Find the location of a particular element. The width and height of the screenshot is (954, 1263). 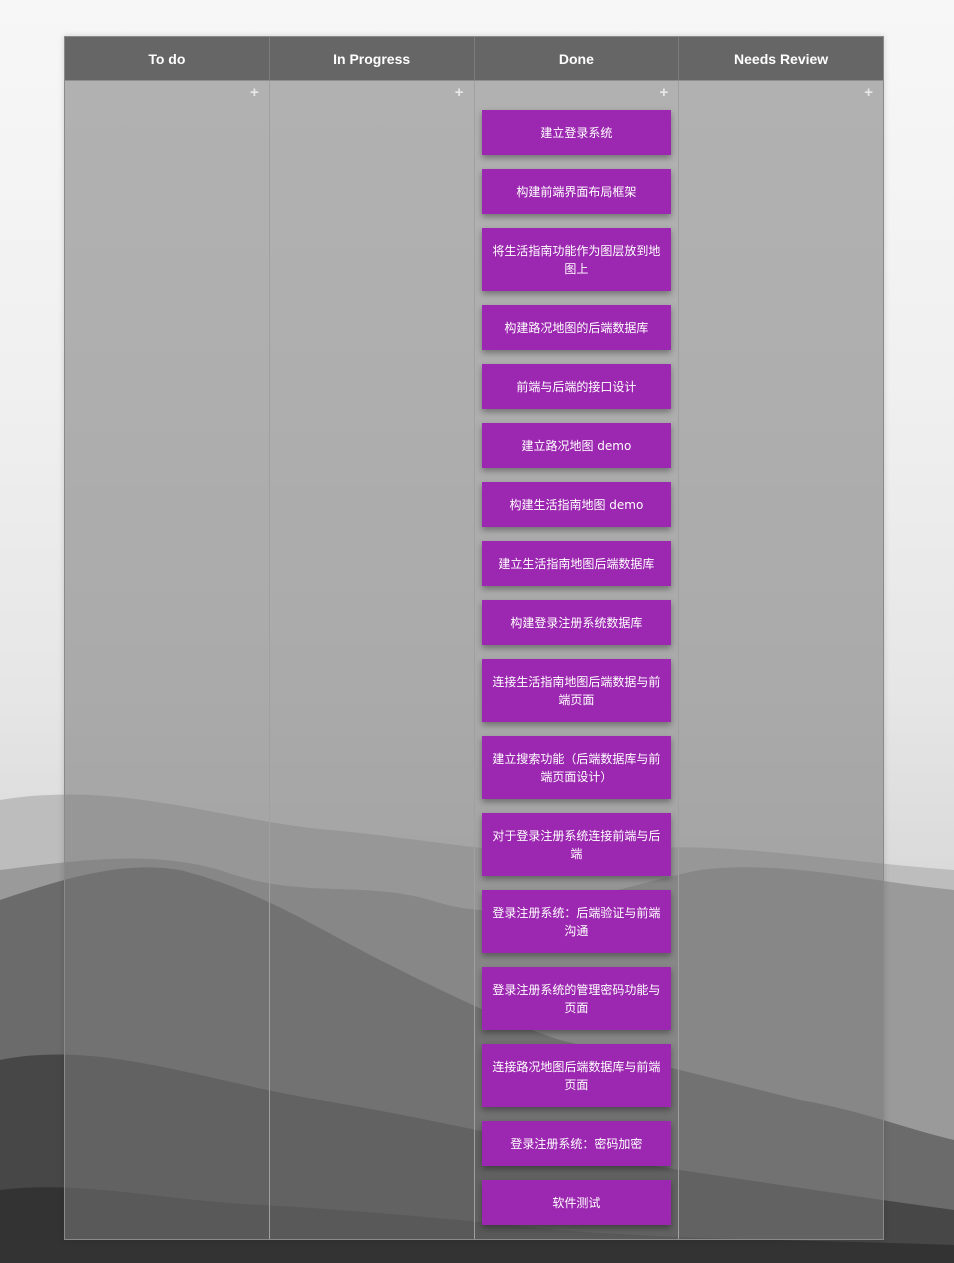

task-card: 建立路况地图 demo is located at coordinates (576, 445).